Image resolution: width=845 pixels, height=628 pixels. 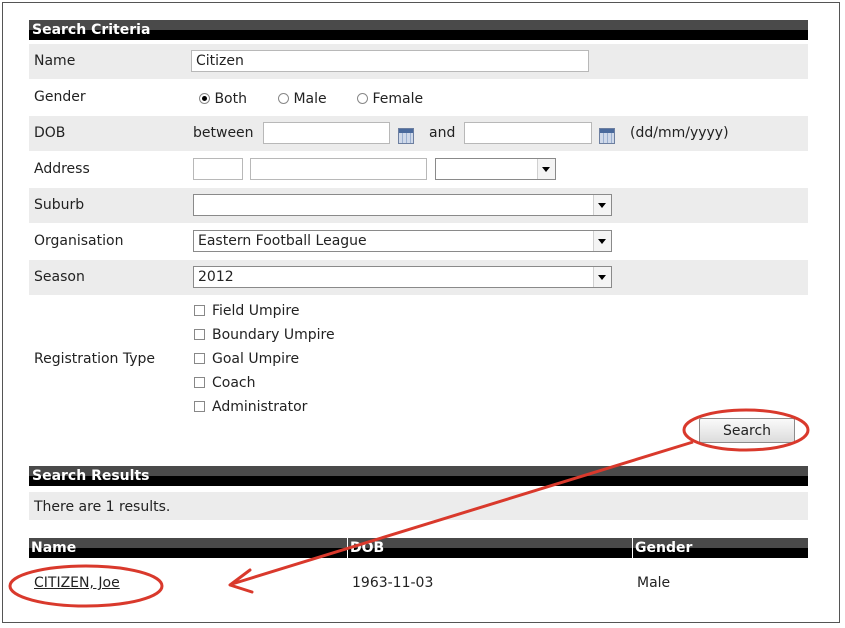 I want to click on address-number-field, so click(x=218, y=169).